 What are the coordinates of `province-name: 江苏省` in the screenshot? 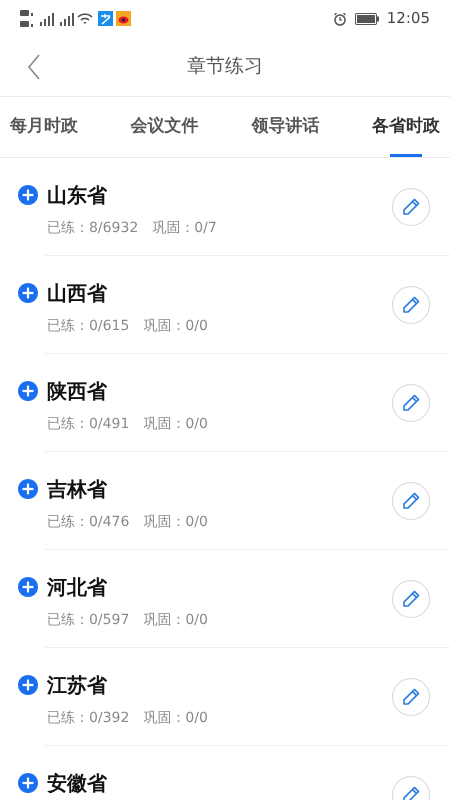 It's located at (77, 685).